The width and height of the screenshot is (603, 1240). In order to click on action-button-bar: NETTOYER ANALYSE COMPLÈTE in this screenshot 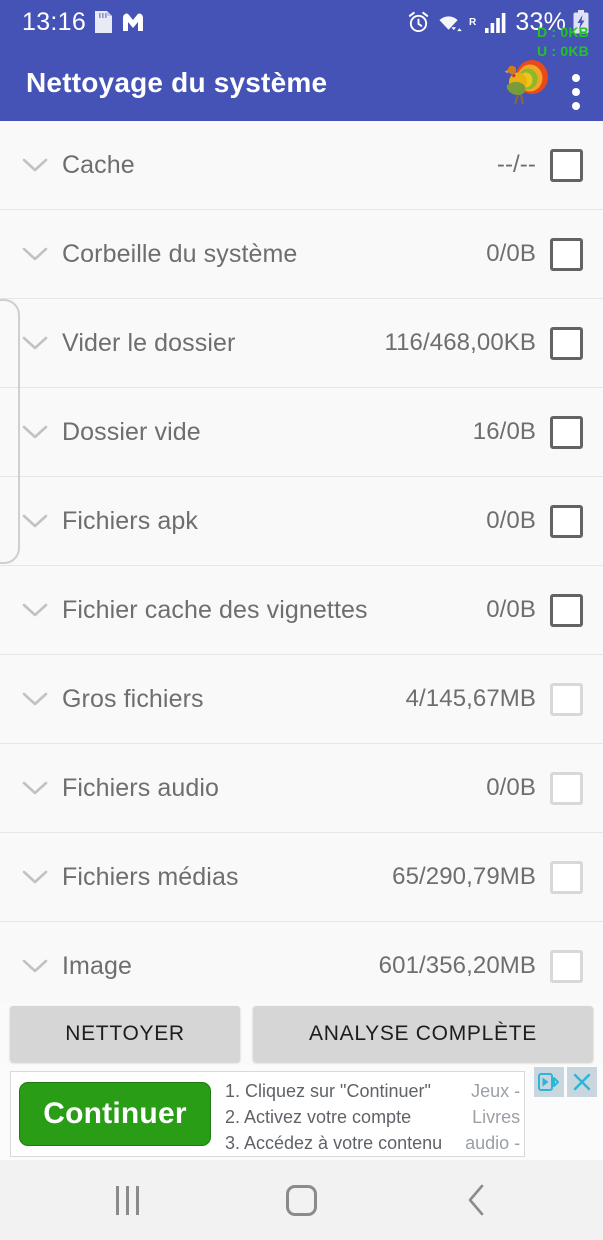, I will do `click(301, 1034)`.